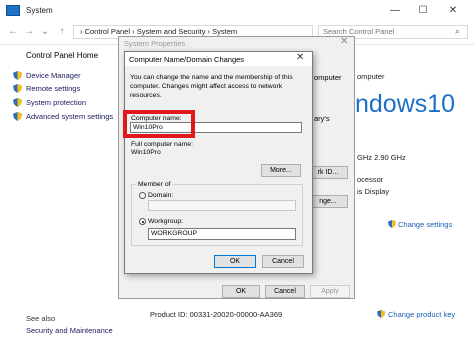 The width and height of the screenshot is (474, 362). What do you see at coordinates (328, 77) in the screenshot?
I see `system-properties-text-computer: omputer` at bounding box center [328, 77].